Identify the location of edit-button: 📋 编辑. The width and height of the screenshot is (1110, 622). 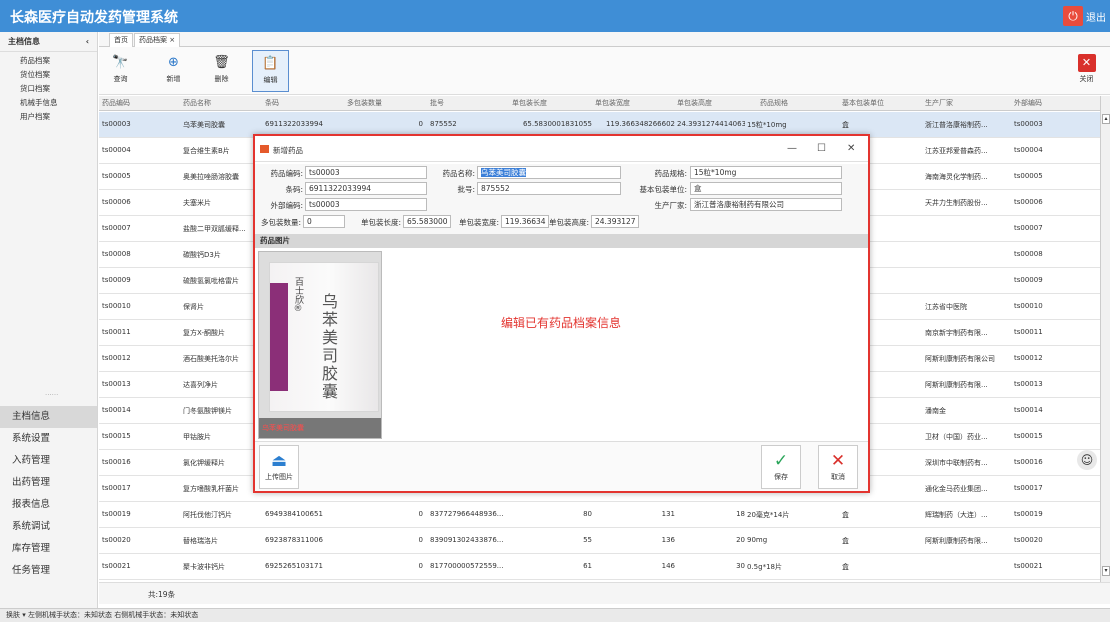
(270, 71).